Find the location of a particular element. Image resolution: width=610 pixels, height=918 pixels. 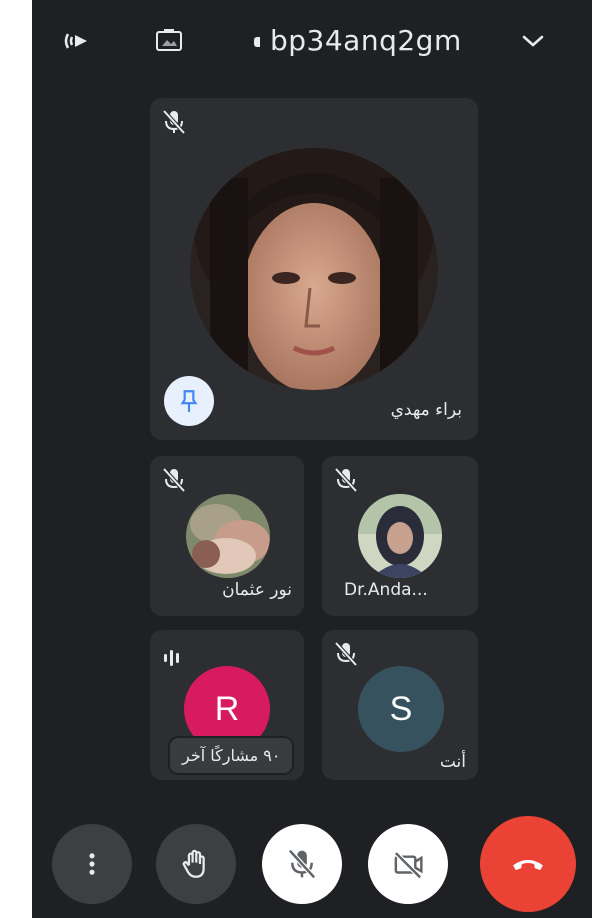

end-call-icon is located at coordinates (528, 865).